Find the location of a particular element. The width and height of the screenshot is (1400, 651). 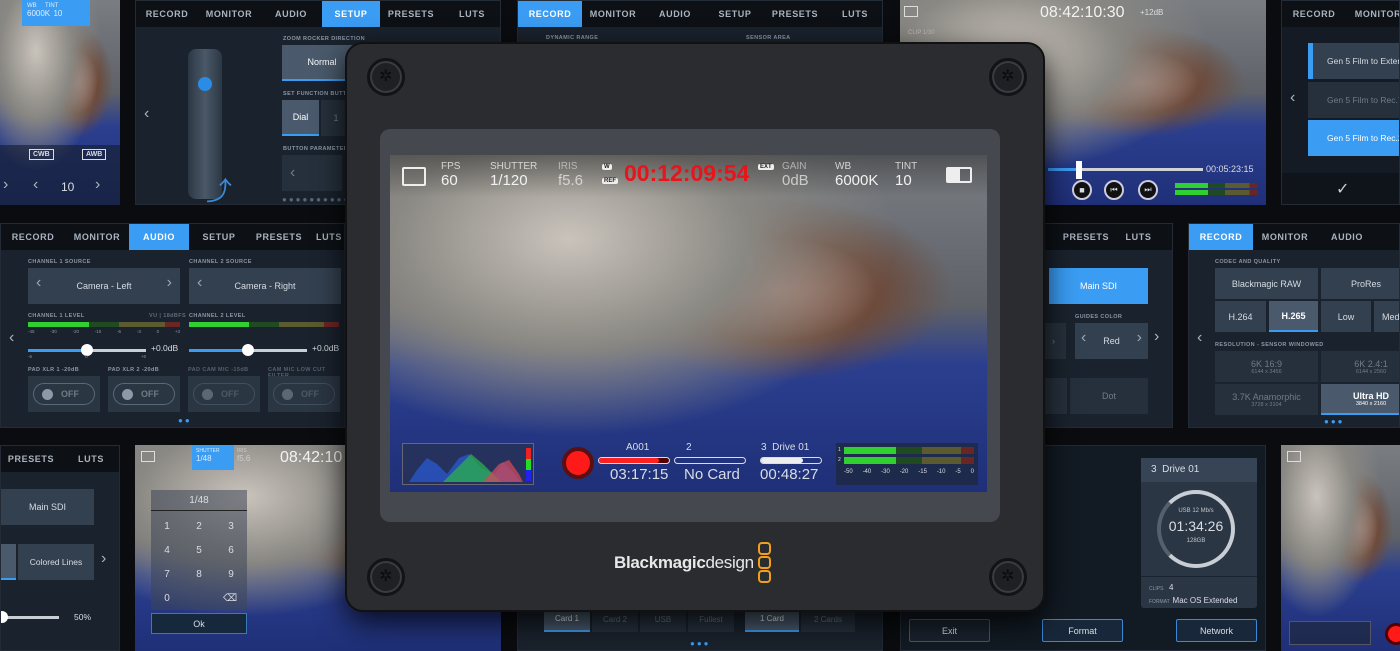

quality-h264: H.264 is located at coordinates (1240, 316).